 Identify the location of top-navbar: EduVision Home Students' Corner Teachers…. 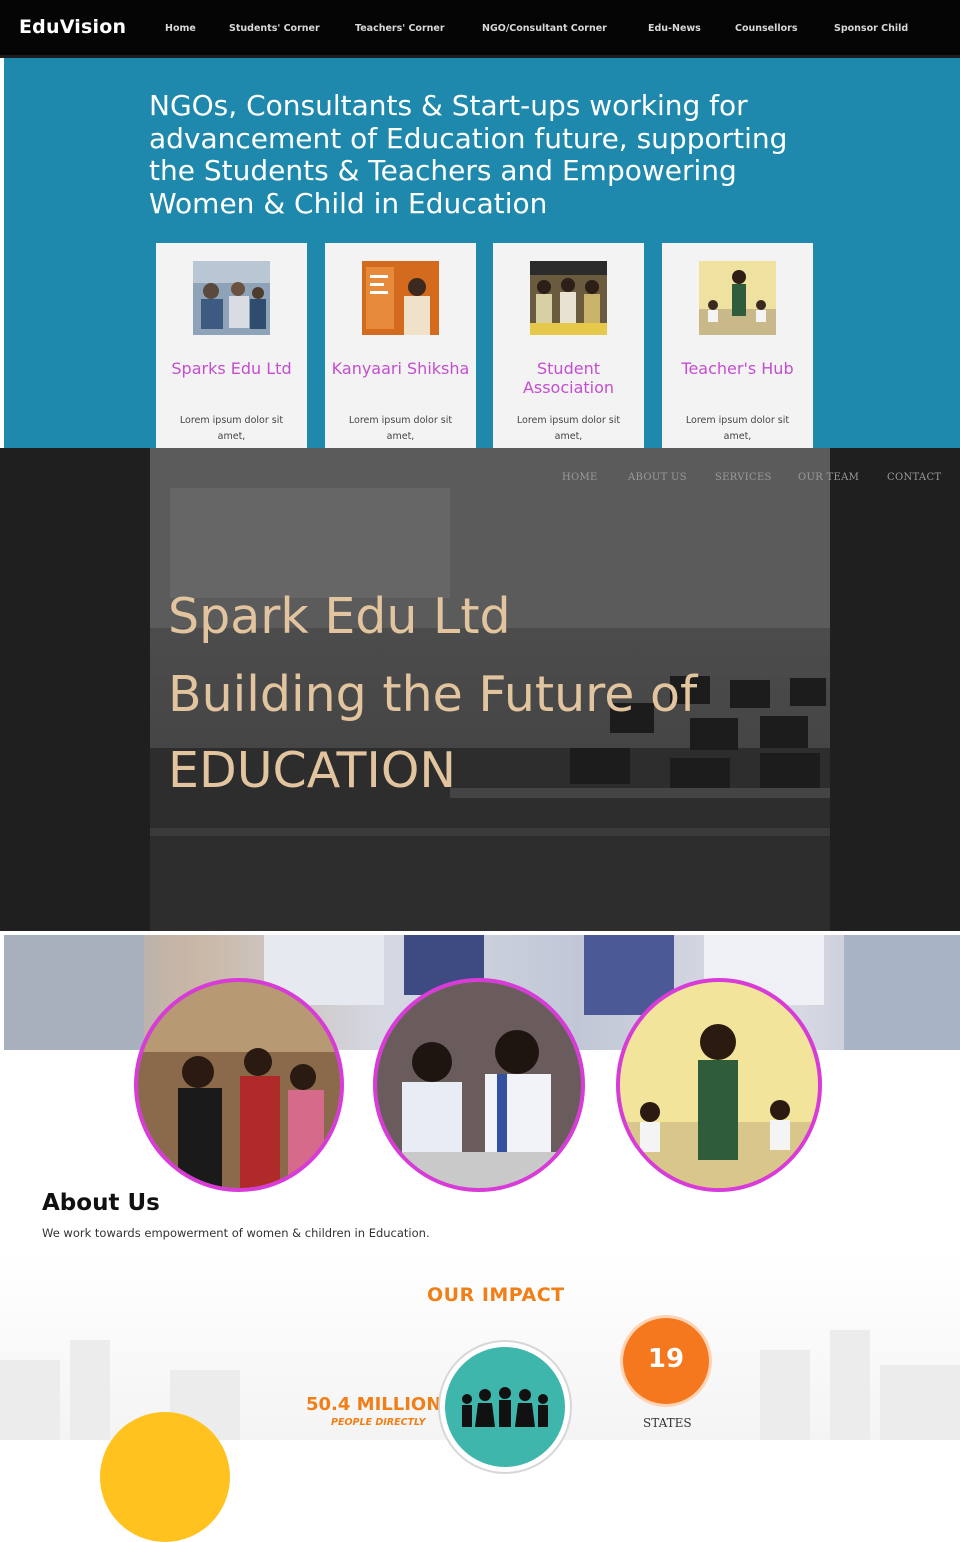
(480, 29).